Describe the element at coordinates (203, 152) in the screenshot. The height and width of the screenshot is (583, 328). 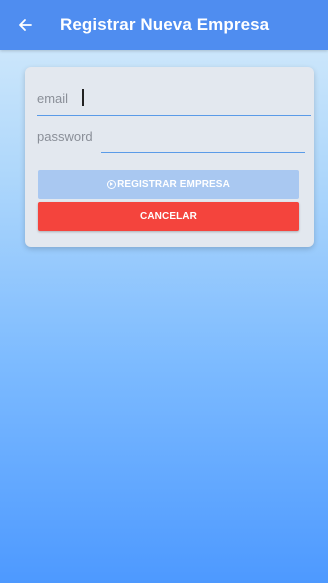
I see `password-underline` at that location.